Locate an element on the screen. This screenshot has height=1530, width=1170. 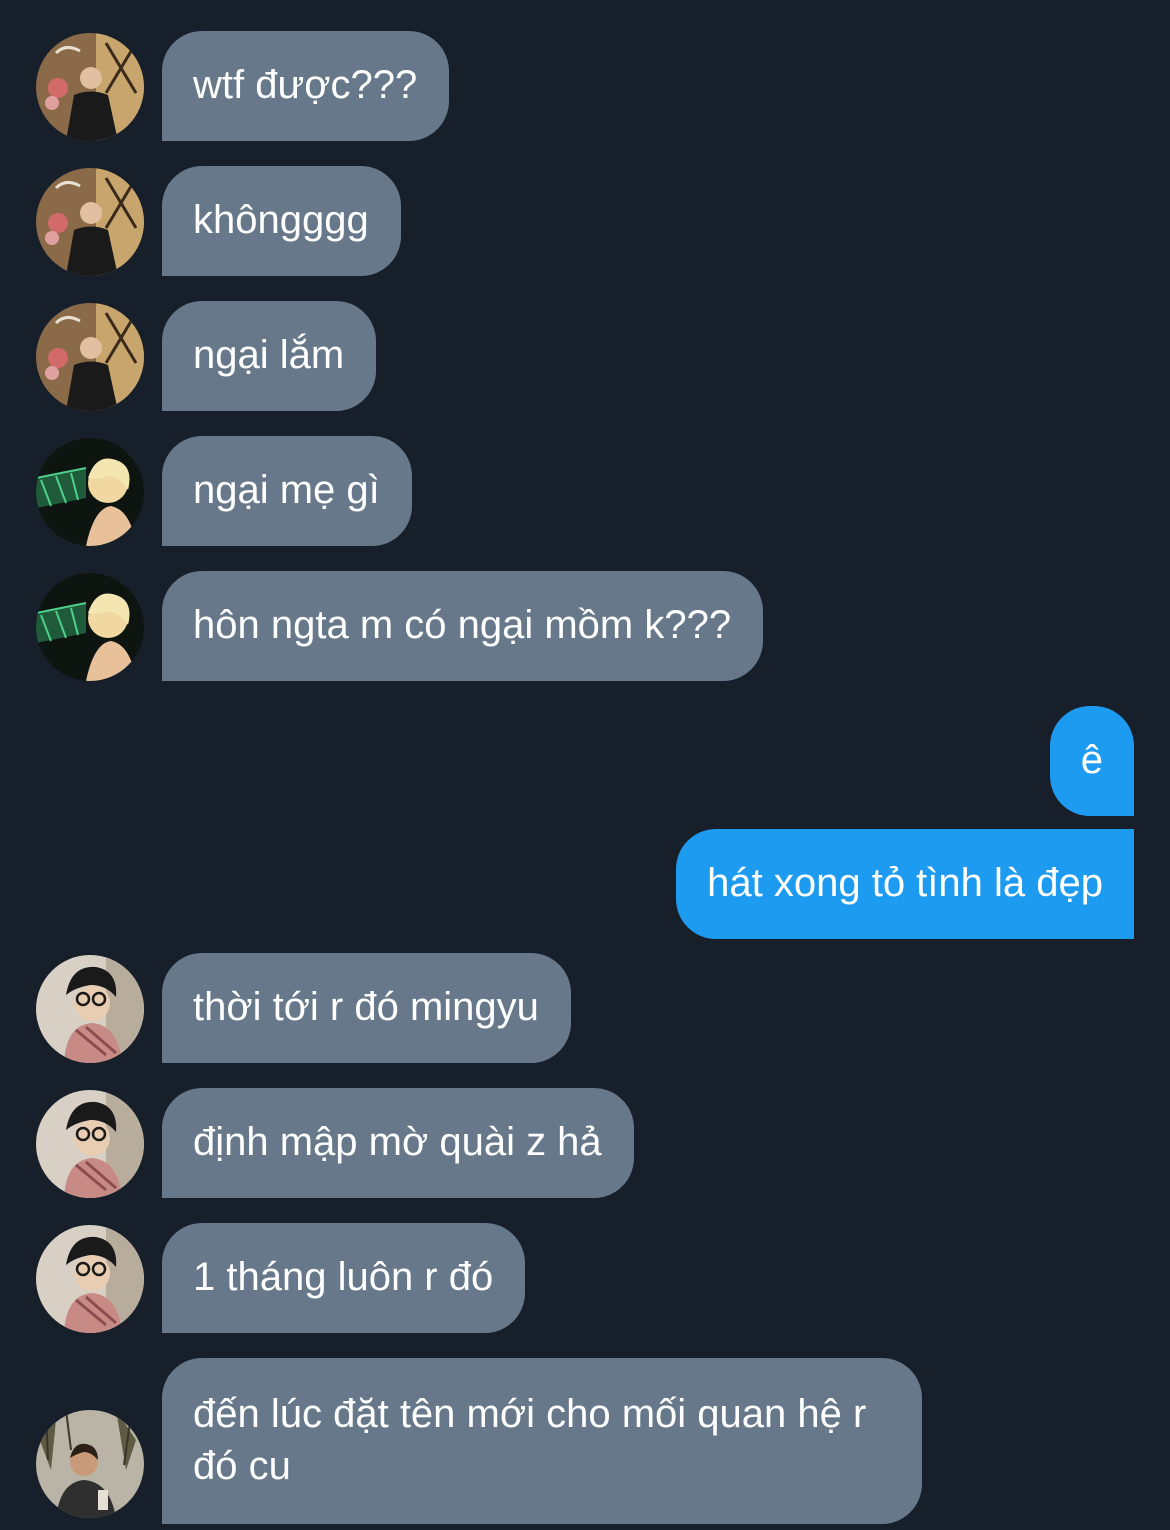
message-row: hôn ngta m có ngại mồm k??? is located at coordinates (585, 626).